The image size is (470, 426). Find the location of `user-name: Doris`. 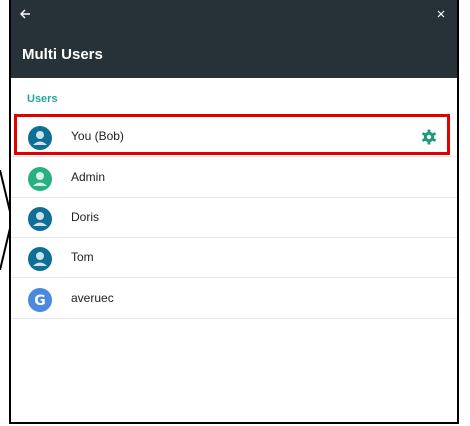

user-name: Doris is located at coordinates (85, 217).